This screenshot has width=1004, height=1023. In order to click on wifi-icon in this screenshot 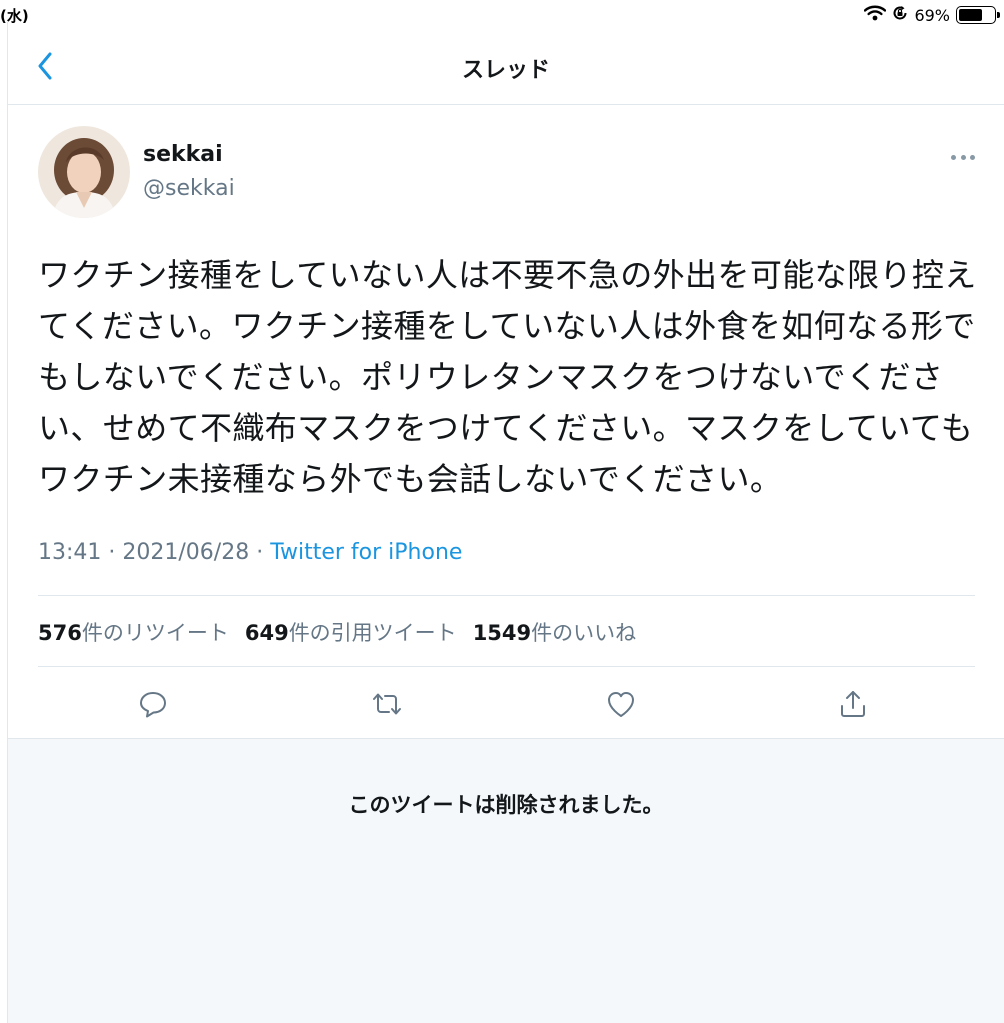, I will do `click(875, 15)`.